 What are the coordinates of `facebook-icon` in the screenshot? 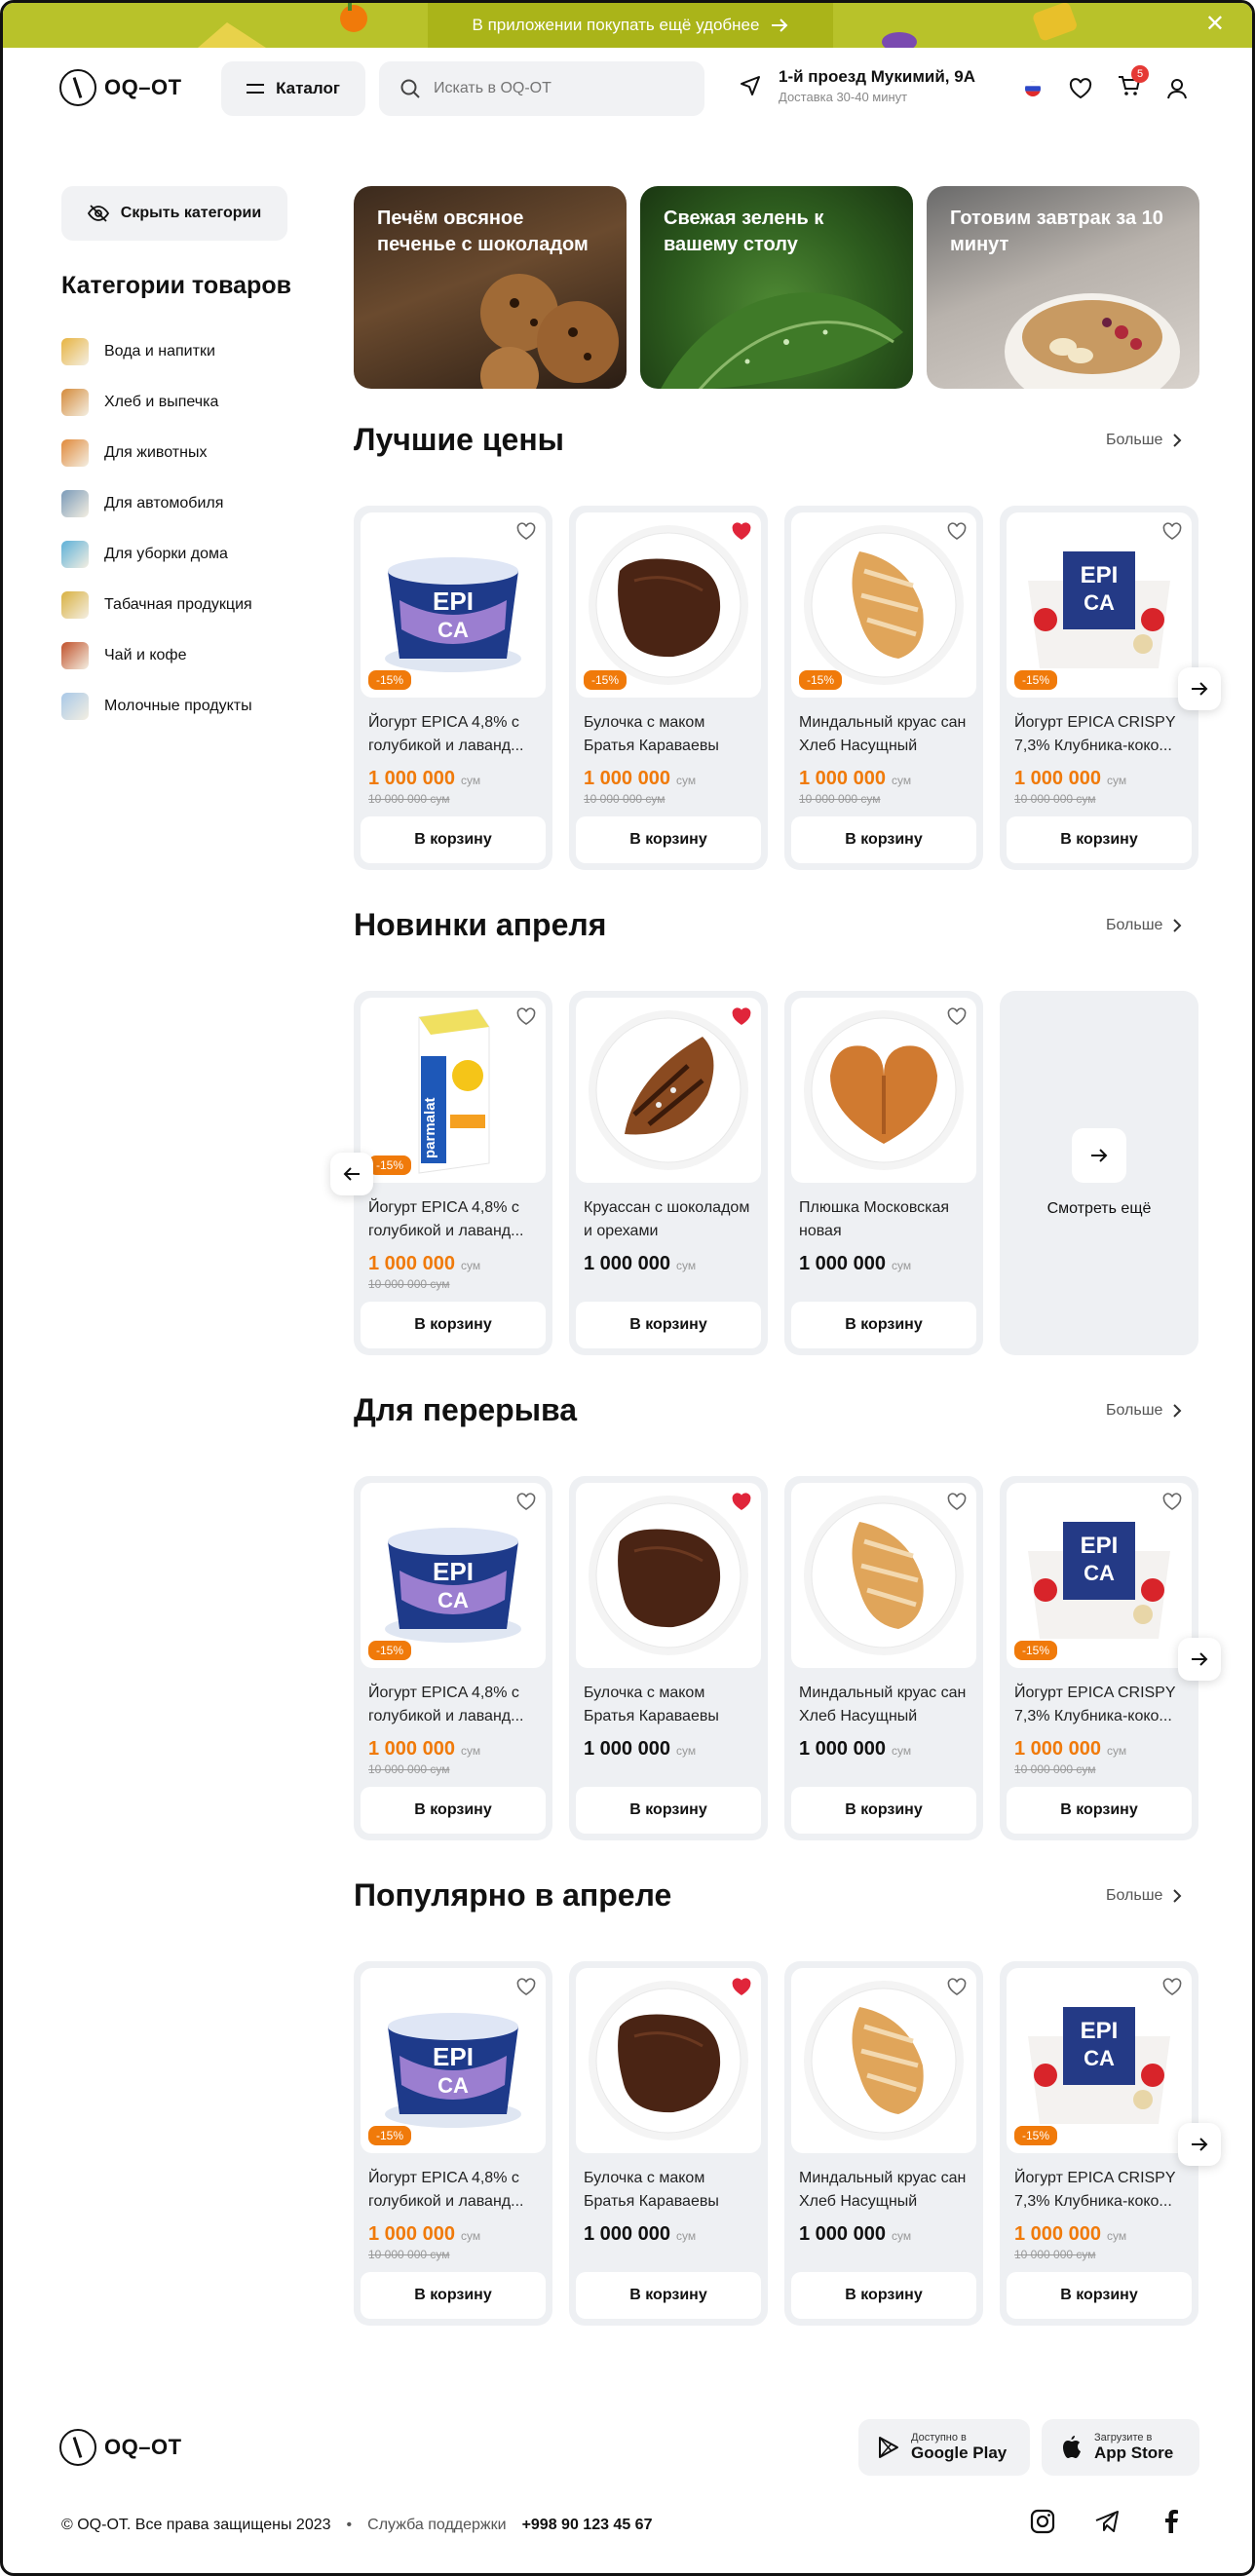 It's located at (1171, 2521).